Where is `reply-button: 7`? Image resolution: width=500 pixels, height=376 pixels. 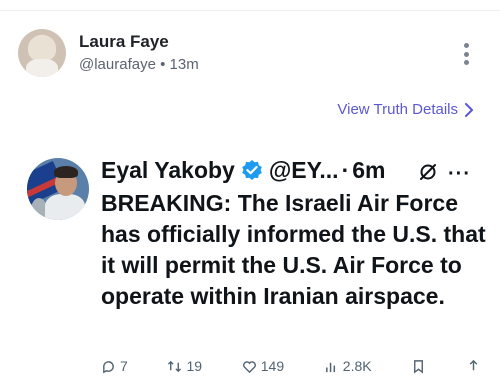
reply-button: 7 is located at coordinates (114, 366).